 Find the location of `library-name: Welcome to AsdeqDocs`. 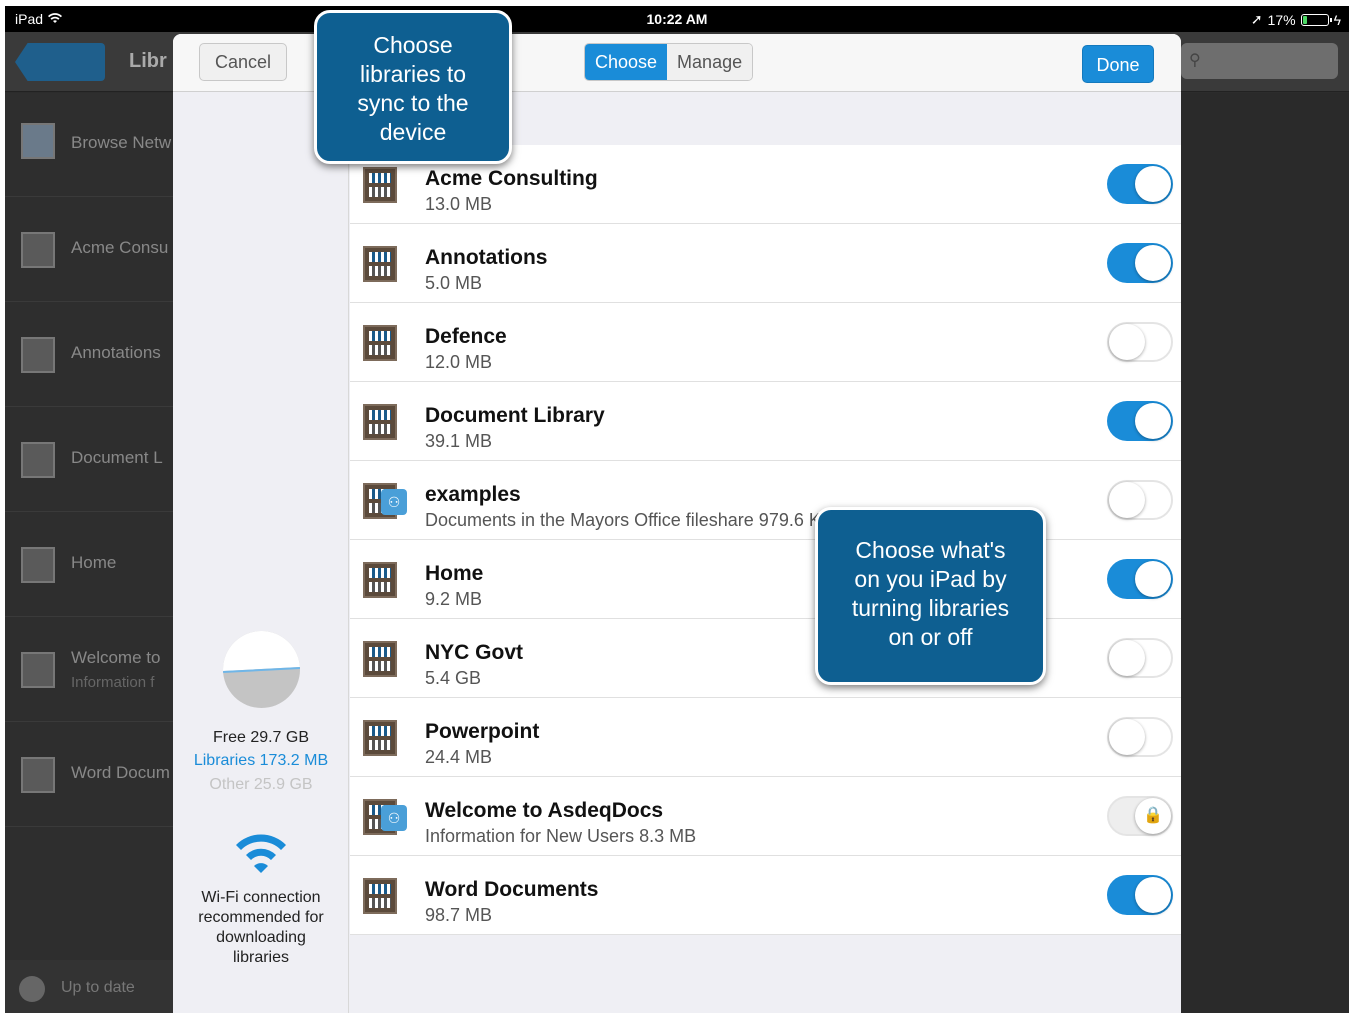

library-name: Welcome to AsdeqDocs is located at coordinates (544, 810).